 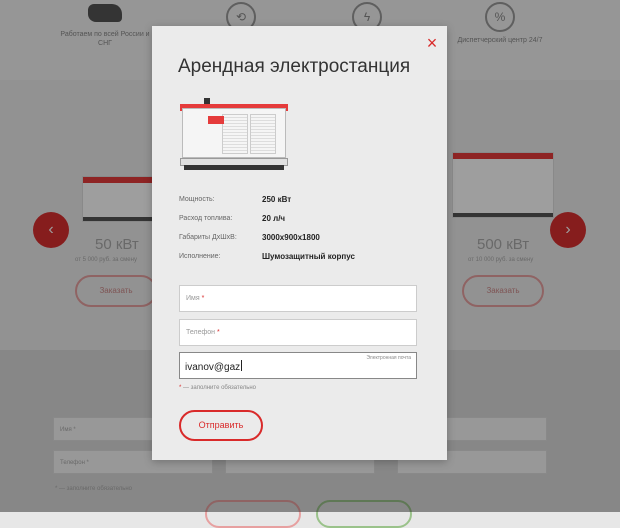 What do you see at coordinates (213, 367) in the screenshot?
I see `email-value: ivanov@gaz` at bounding box center [213, 367].